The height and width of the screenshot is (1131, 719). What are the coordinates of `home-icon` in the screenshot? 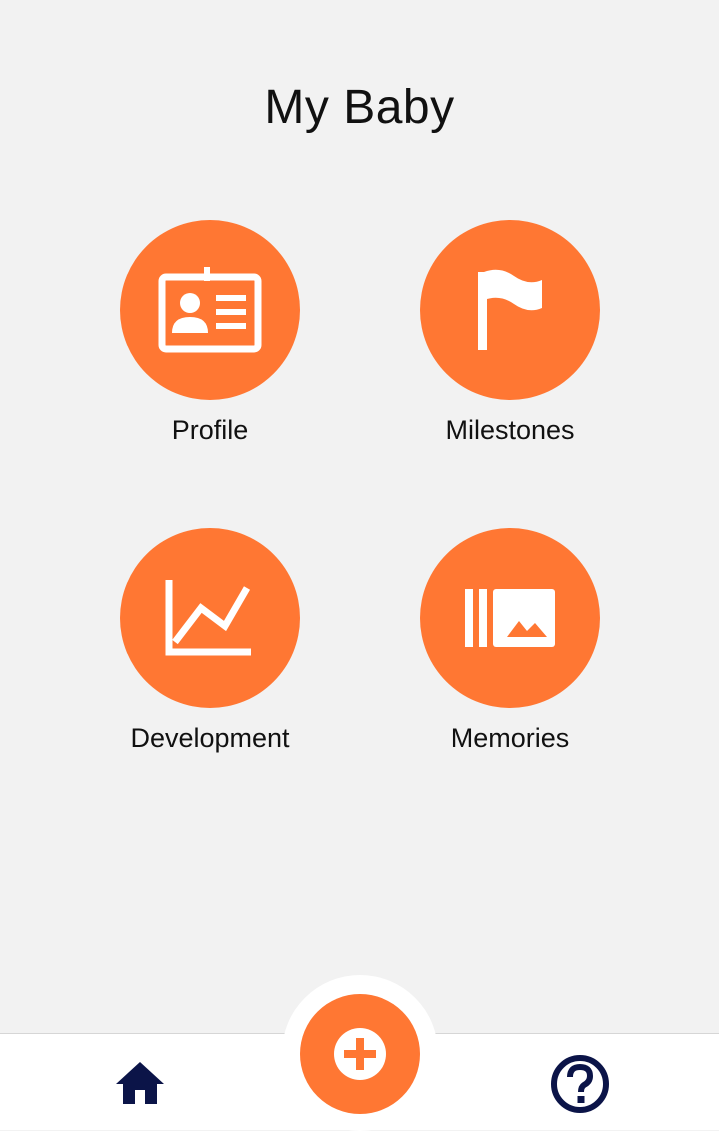 It's located at (140, 1083).